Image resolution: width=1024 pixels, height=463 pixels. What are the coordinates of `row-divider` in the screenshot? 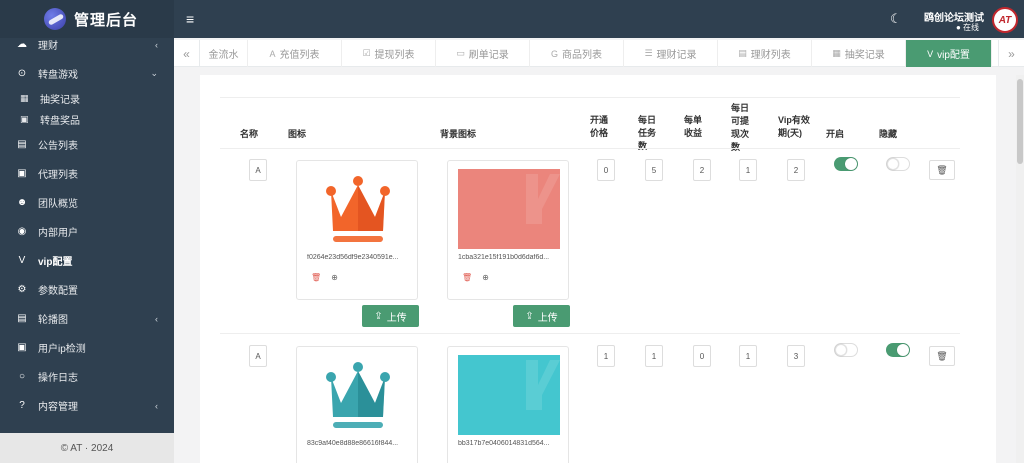 It's located at (590, 333).